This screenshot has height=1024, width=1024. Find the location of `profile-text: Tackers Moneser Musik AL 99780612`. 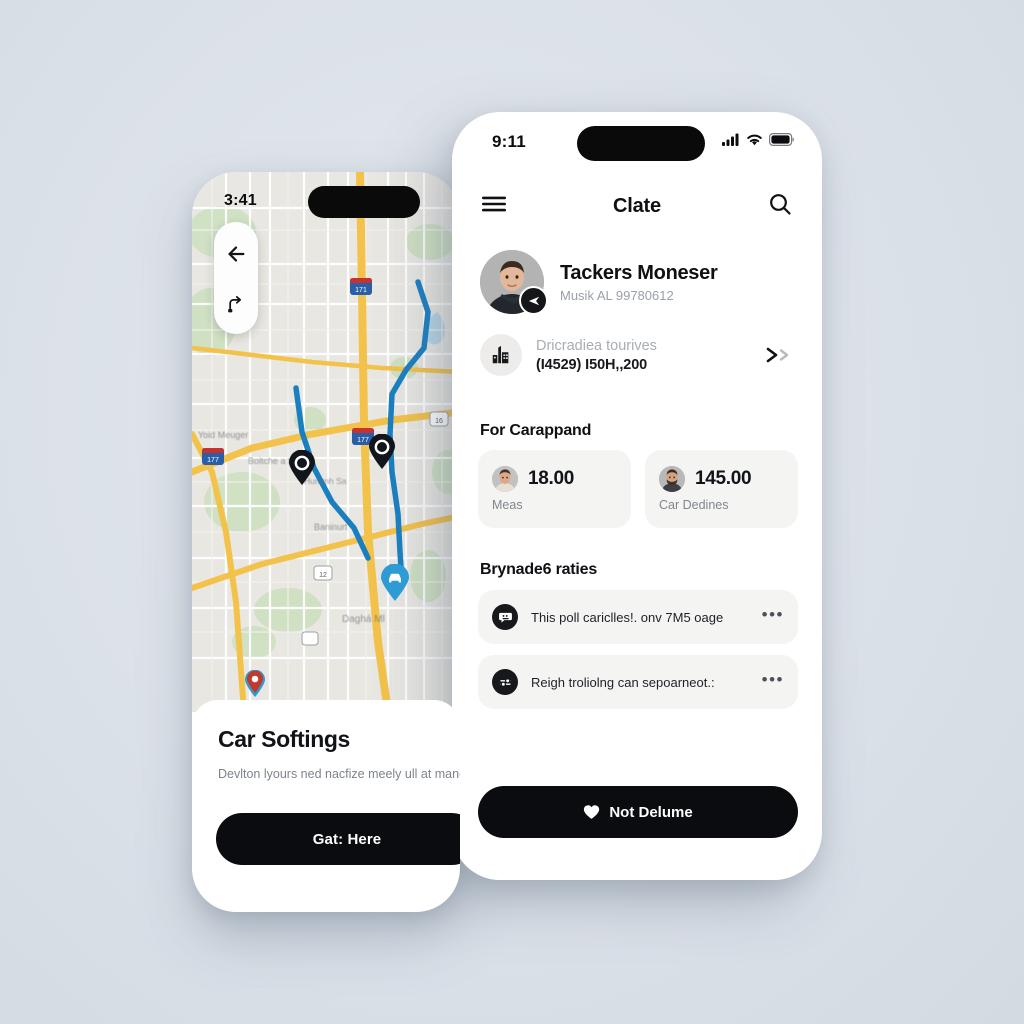

profile-text: Tackers Moneser Musik AL 99780612 is located at coordinates (639, 282).